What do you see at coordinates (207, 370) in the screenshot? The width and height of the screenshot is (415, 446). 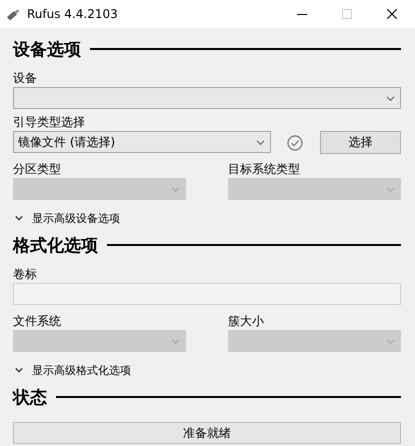 I see `advanced-options-toggle: 显示高级格式化选项` at bounding box center [207, 370].